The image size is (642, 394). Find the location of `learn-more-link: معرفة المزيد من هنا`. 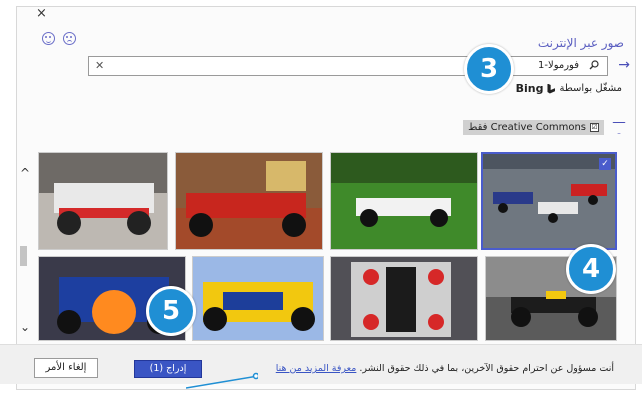

learn-more-link: معرفة المزيد من هنا is located at coordinates (316, 368).